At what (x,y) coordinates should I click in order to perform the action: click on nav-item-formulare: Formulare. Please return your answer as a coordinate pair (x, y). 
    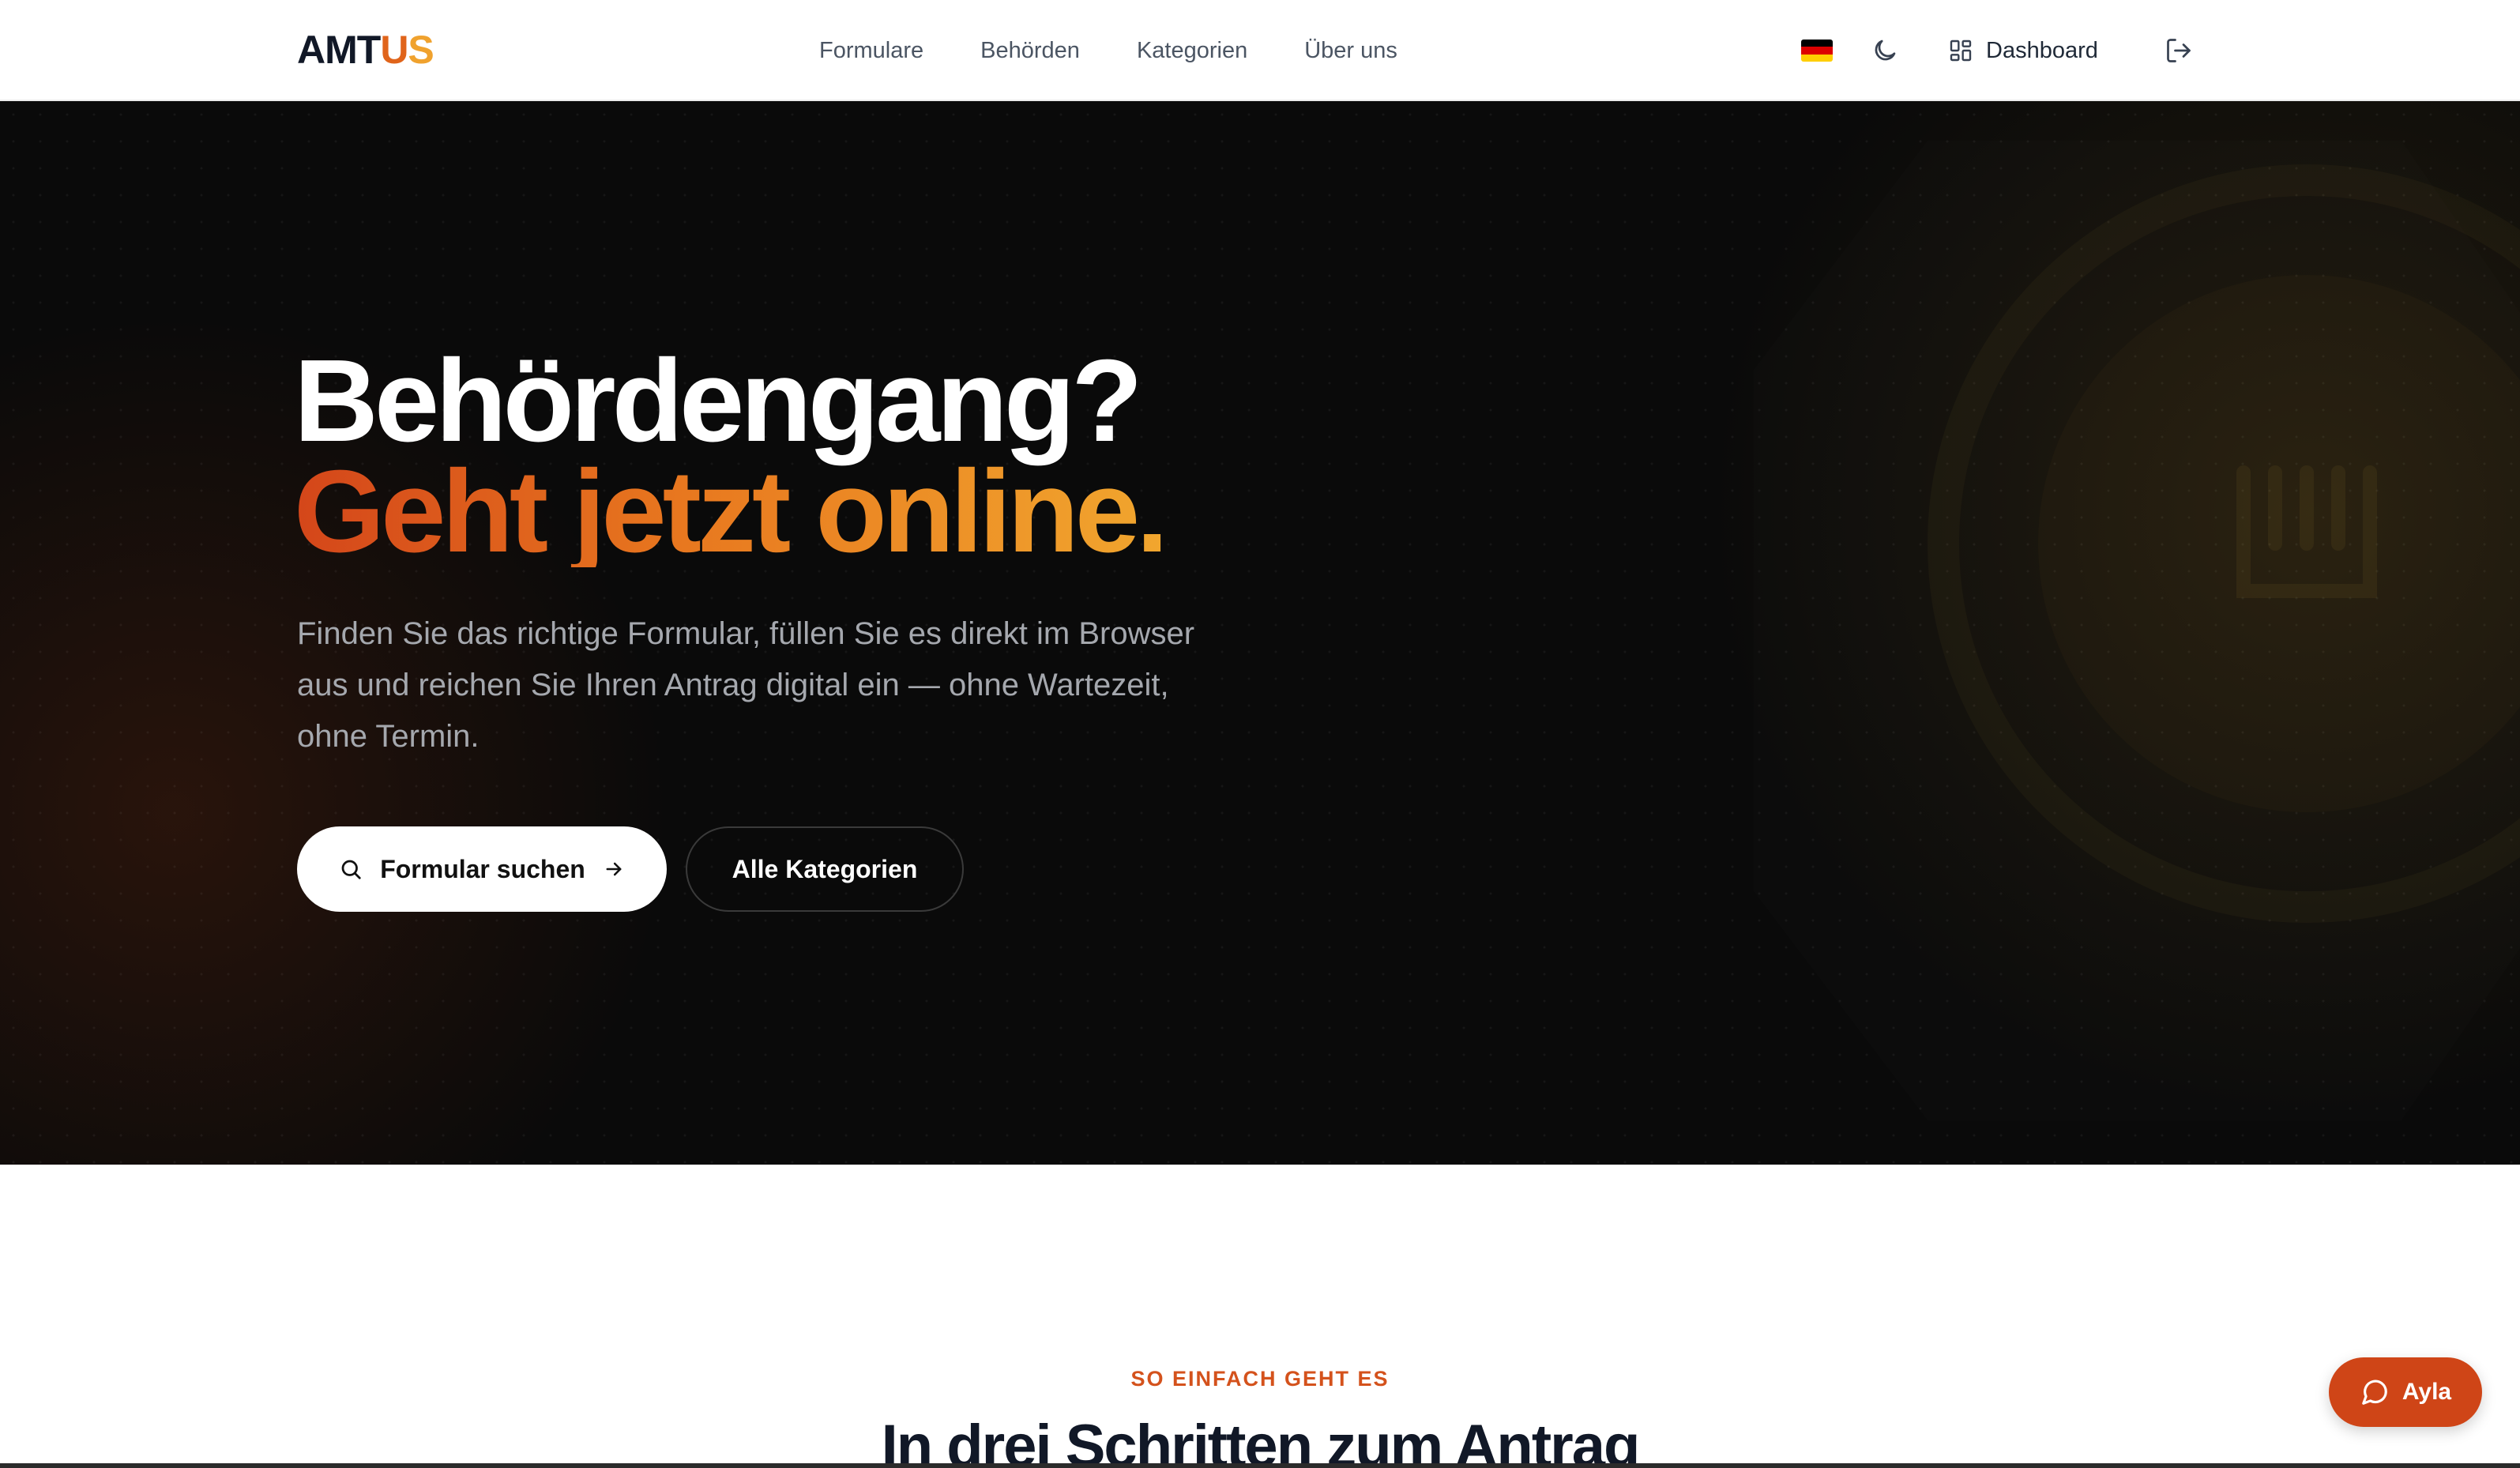
    Looking at the image, I should click on (871, 51).